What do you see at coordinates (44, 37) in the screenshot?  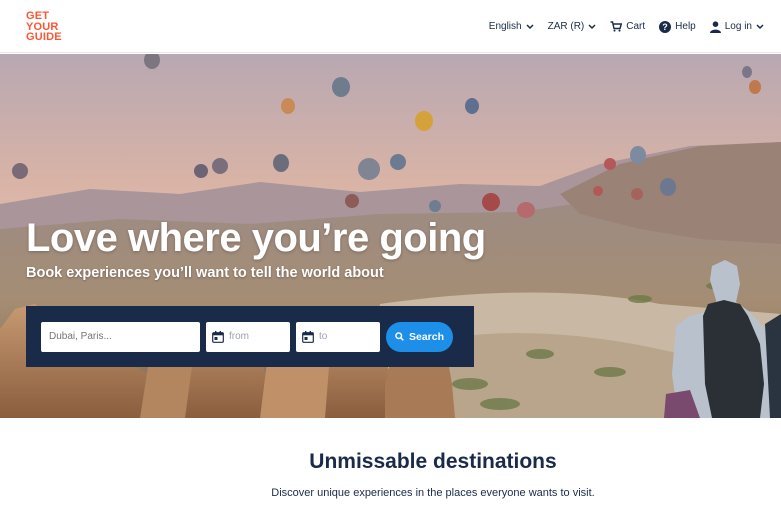 I see `logo-line-3: GUIDE` at bounding box center [44, 37].